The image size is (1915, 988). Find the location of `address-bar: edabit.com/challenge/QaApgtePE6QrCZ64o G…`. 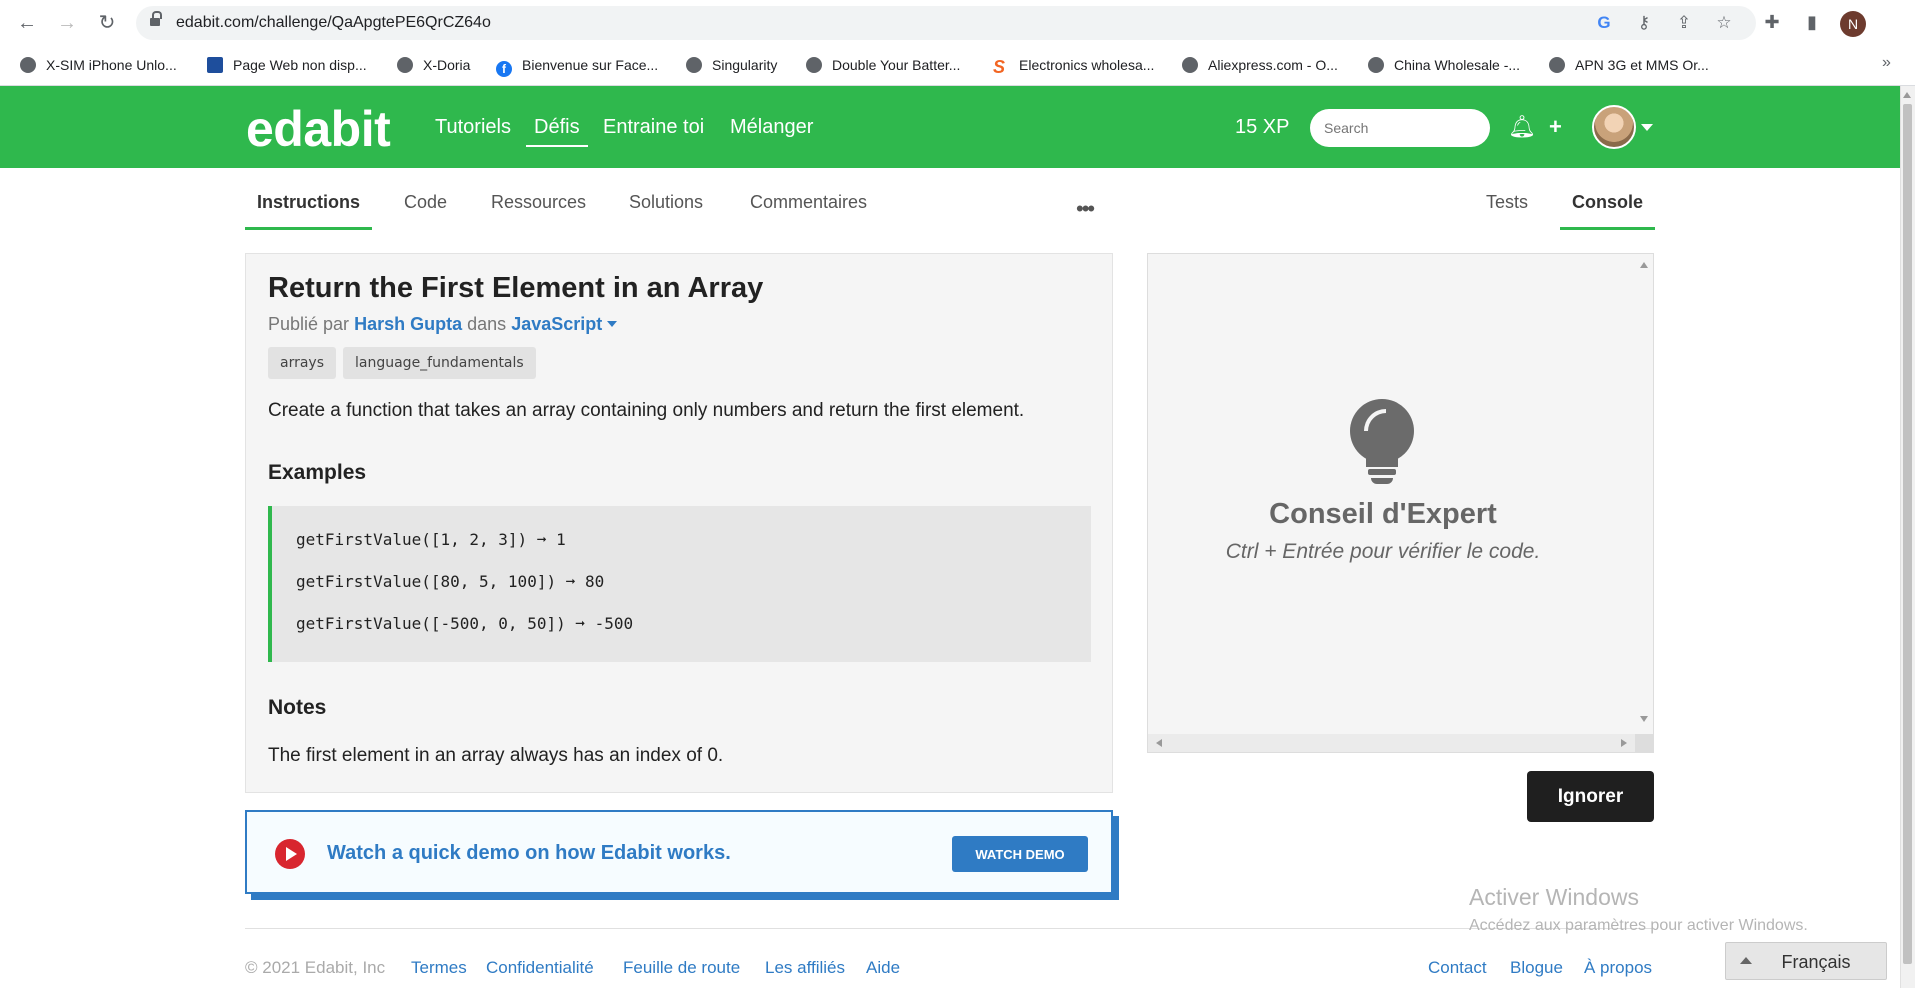

address-bar: edabit.com/challenge/QaApgtePE6QrCZ64o G… is located at coordinates (946, 23).